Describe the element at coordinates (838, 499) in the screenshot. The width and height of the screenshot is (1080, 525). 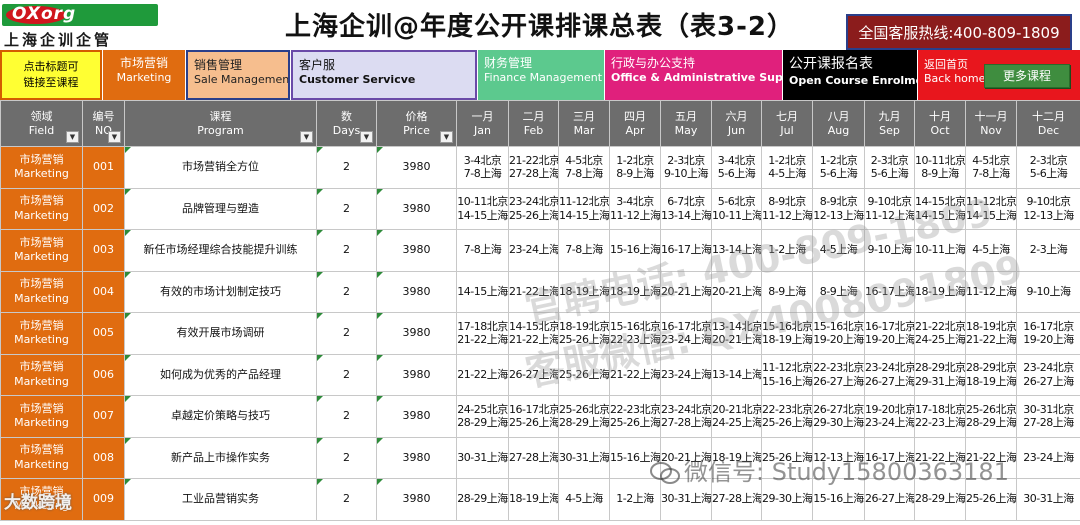
I see `session-date: 15-16上海` at that location.